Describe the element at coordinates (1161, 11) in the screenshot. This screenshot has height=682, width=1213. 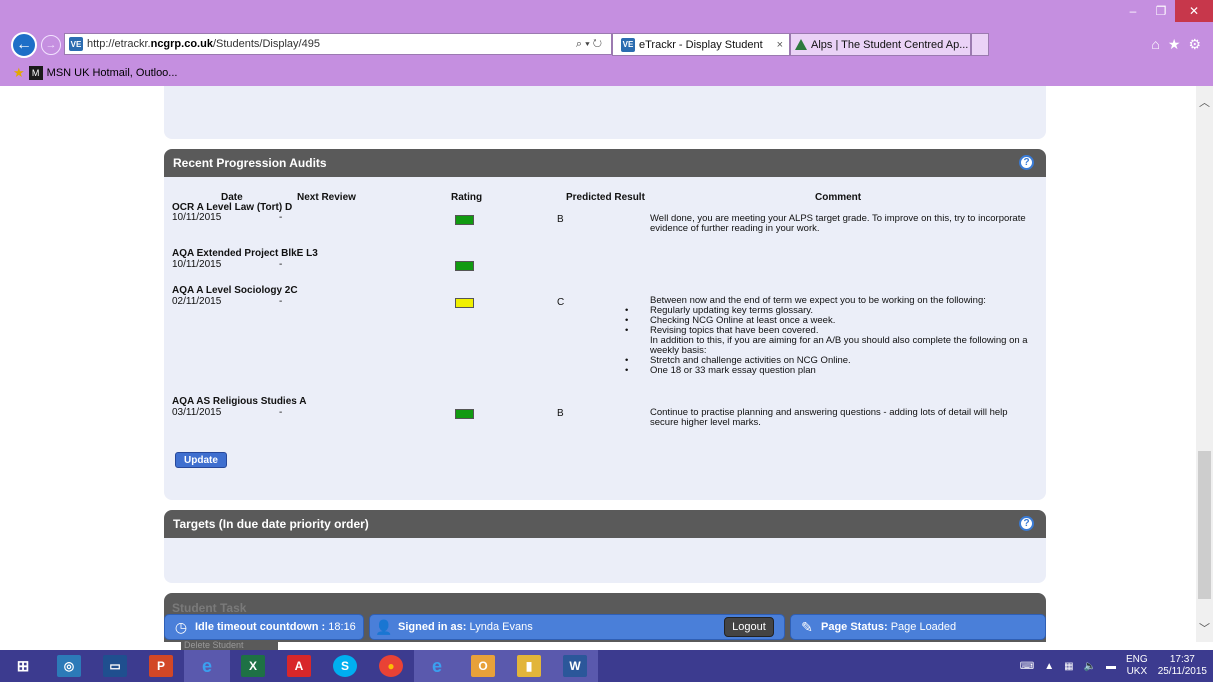
I see `restore-icon: ❐` at that location.